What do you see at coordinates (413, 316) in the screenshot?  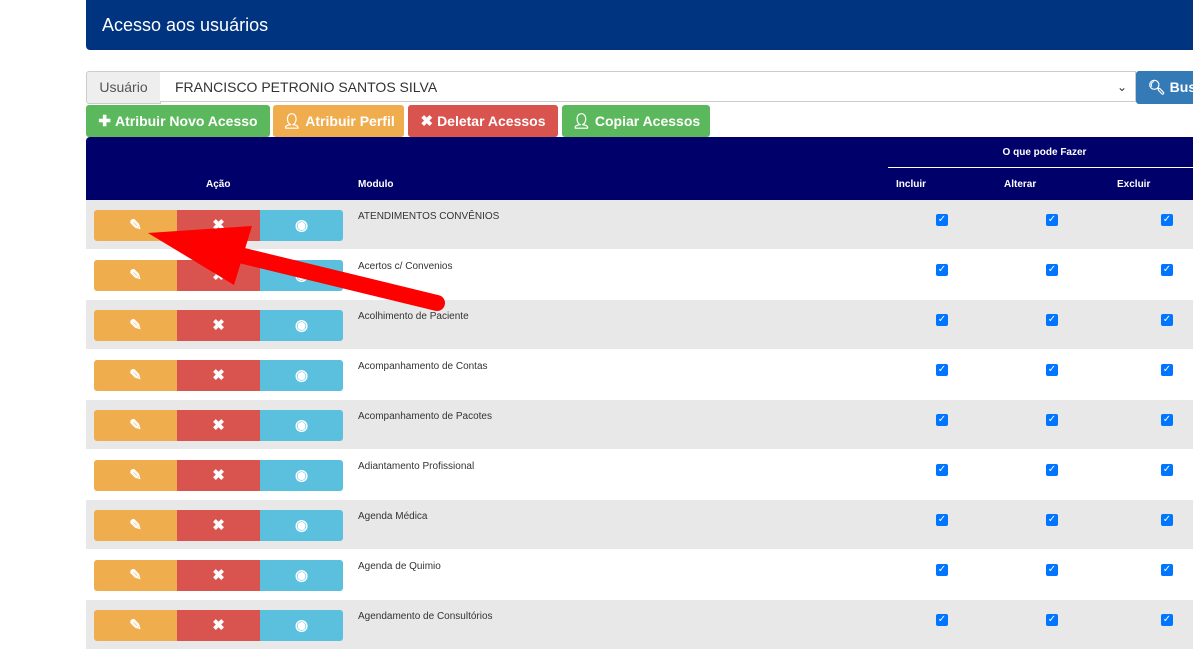 I see `module-name: Acolhimento de Paciente` at bounding box center [413, 316].